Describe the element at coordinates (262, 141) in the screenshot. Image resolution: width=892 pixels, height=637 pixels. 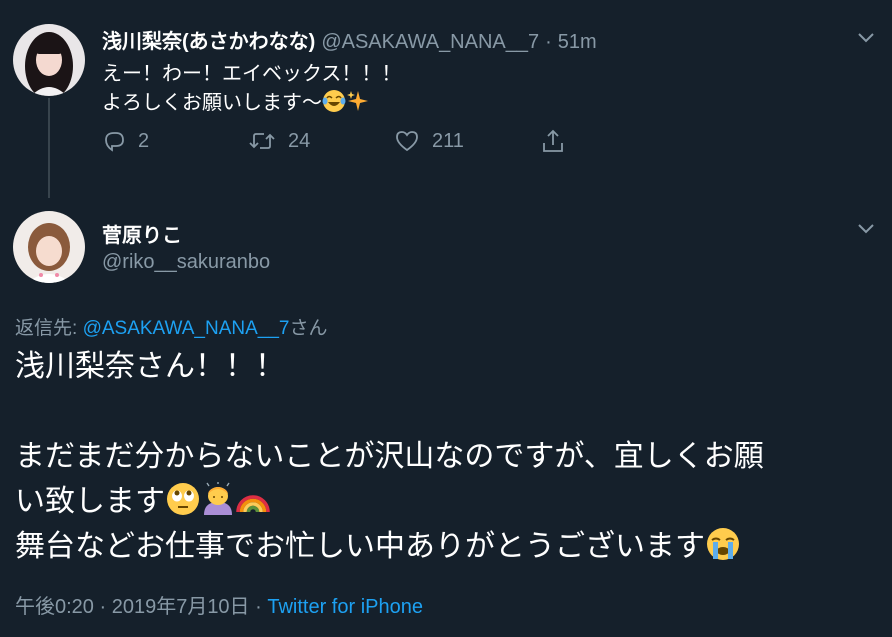
I see `retweet-icon` at that location.